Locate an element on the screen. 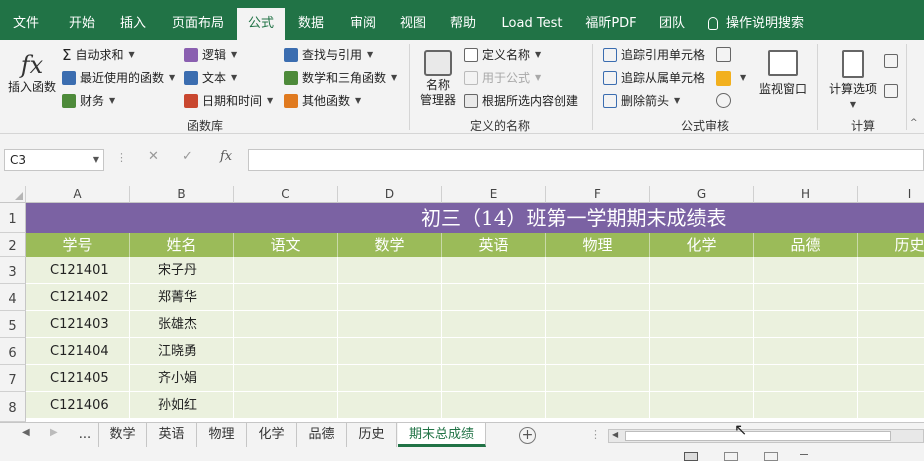 The image size is (924, 461). sheet-tab-history: 历史 is located at coordinates (372, 435).